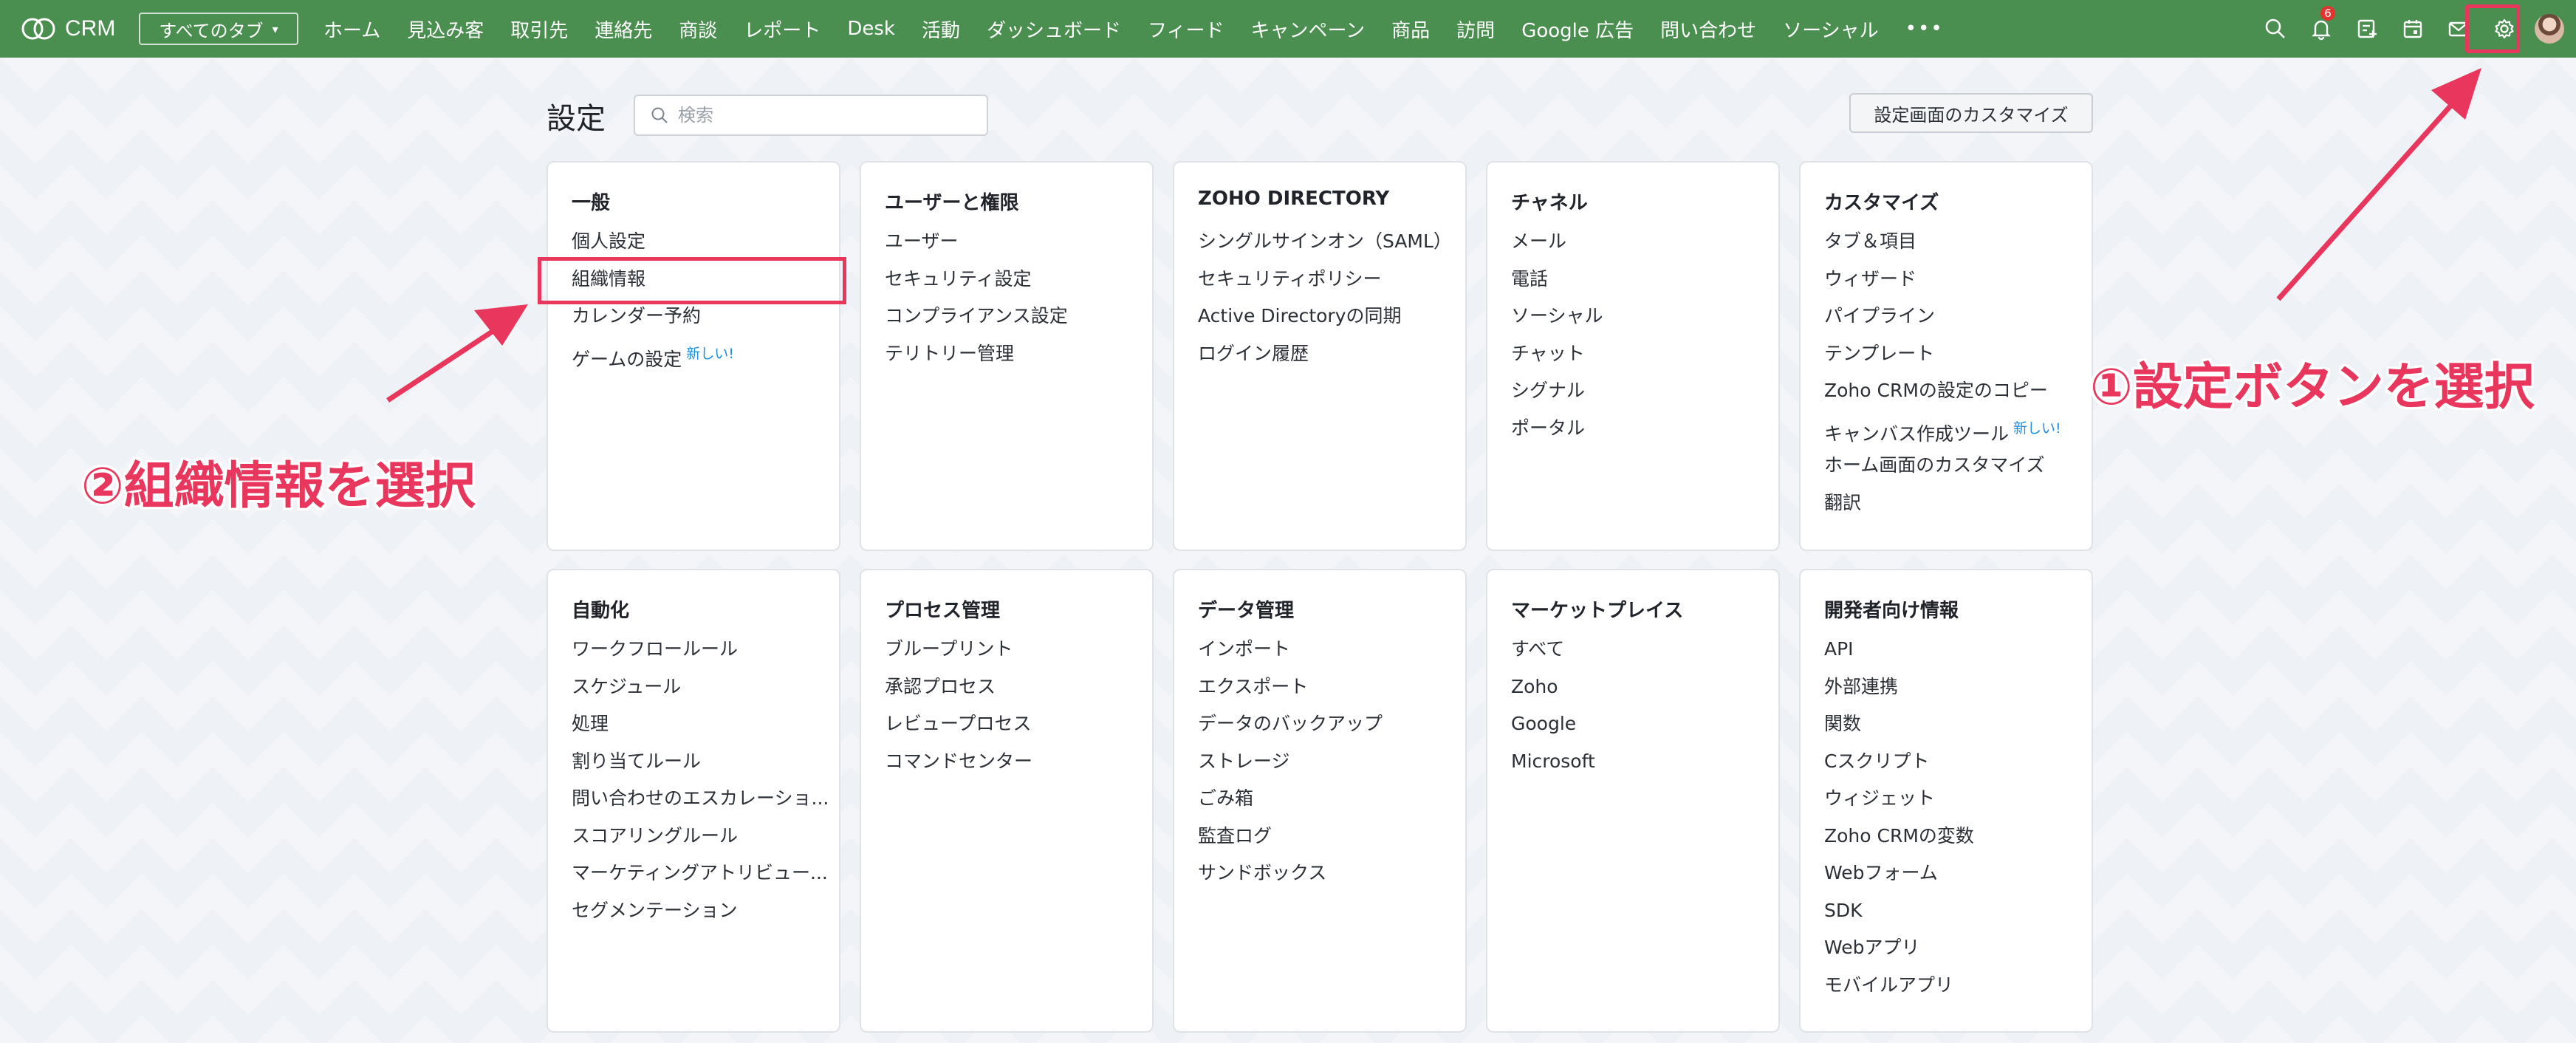 This screenshot has height=1043, width=2576. What do you see at coordinates (1644, 730) in the screenshot?
I see `settings-link: Google` at bounding box center [1644, 730].